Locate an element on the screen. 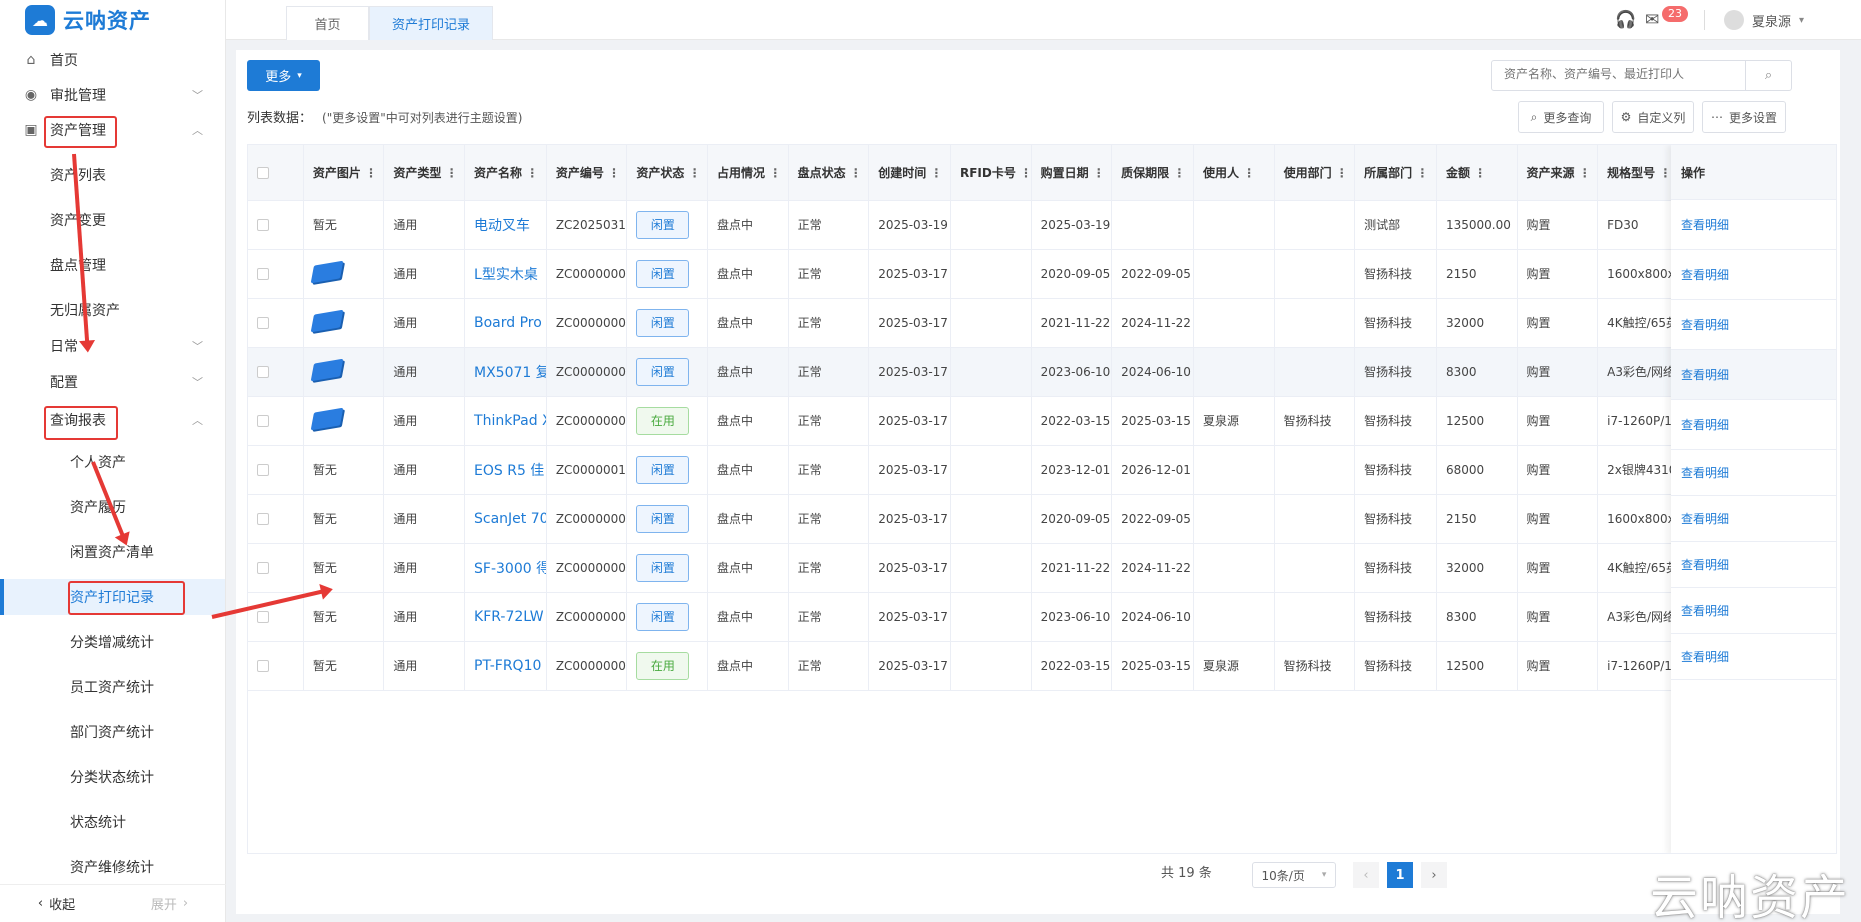 Image resolution: width=1861 pixels, height=922 pixels. column-header-12: 使用部门 ⋮ is located at coordinates (1315, 173).